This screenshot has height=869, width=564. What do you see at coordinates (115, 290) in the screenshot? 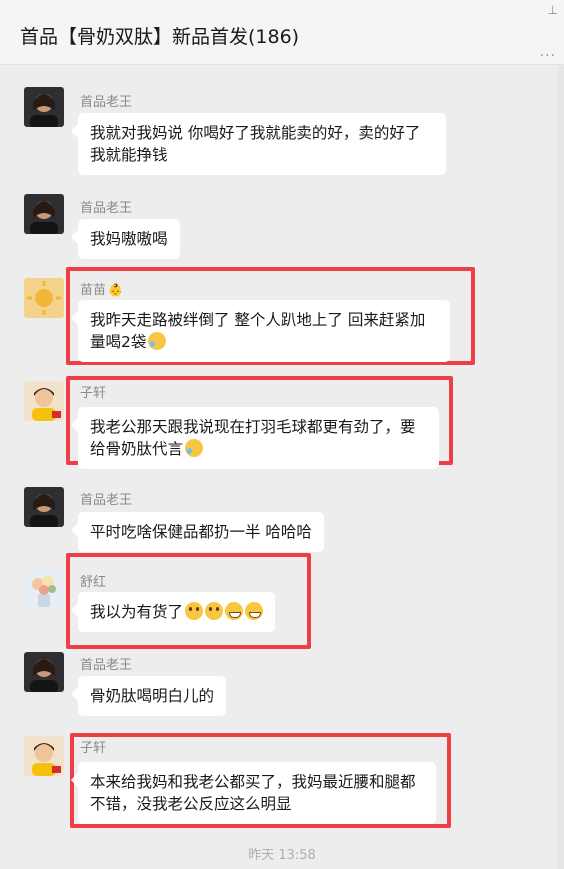
I see `baby-icon: 👶` at bounding box center [115, 290].